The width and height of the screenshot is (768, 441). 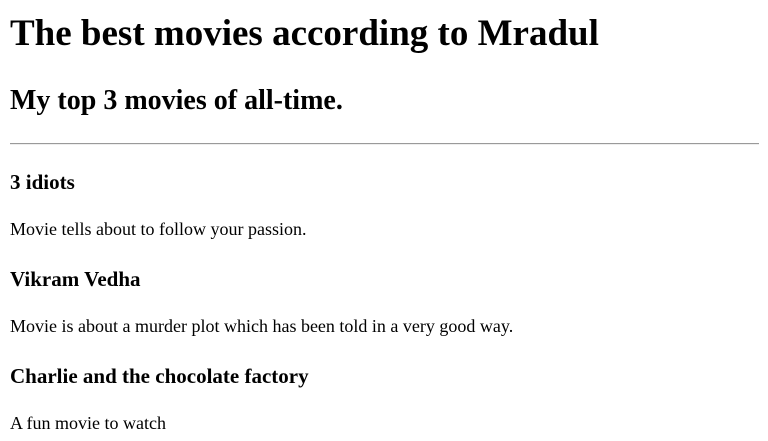 I want to click on movie-title-vikram-vedha: Vikram Vedha, so click(x=75, y=279).